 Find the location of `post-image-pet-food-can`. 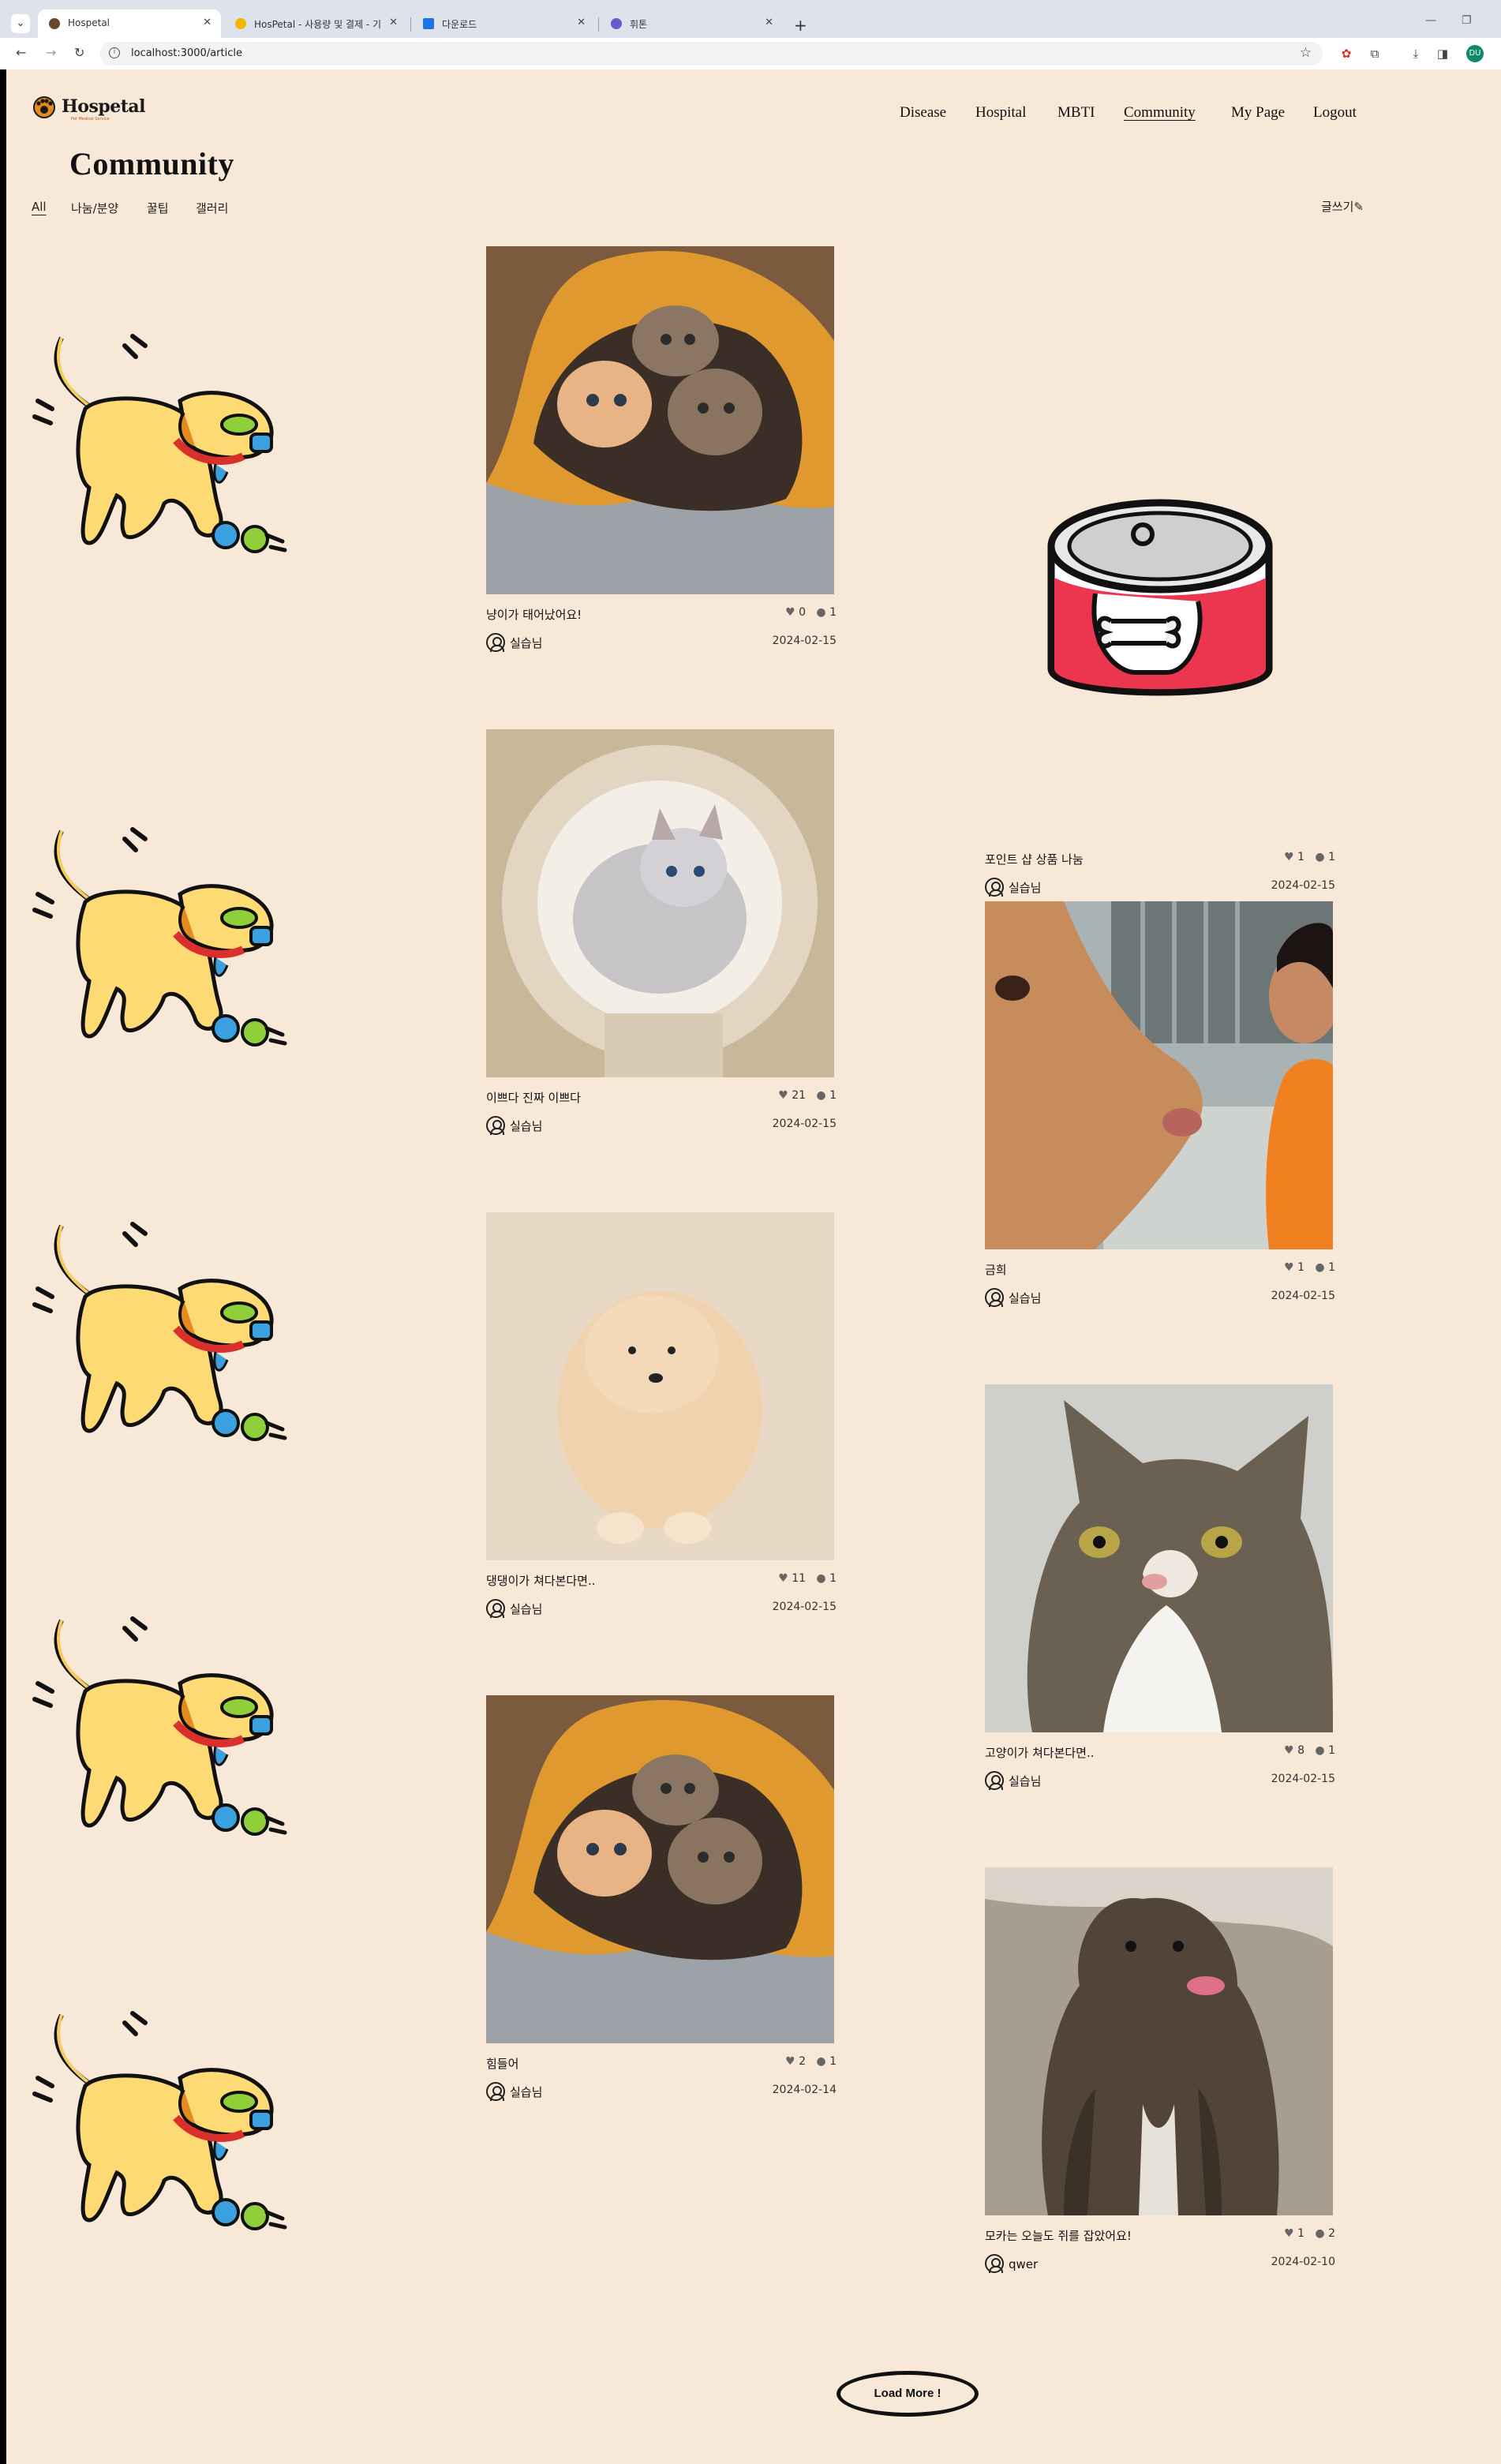

post-image-pet-food-can is located at coordinates (1159, 665).